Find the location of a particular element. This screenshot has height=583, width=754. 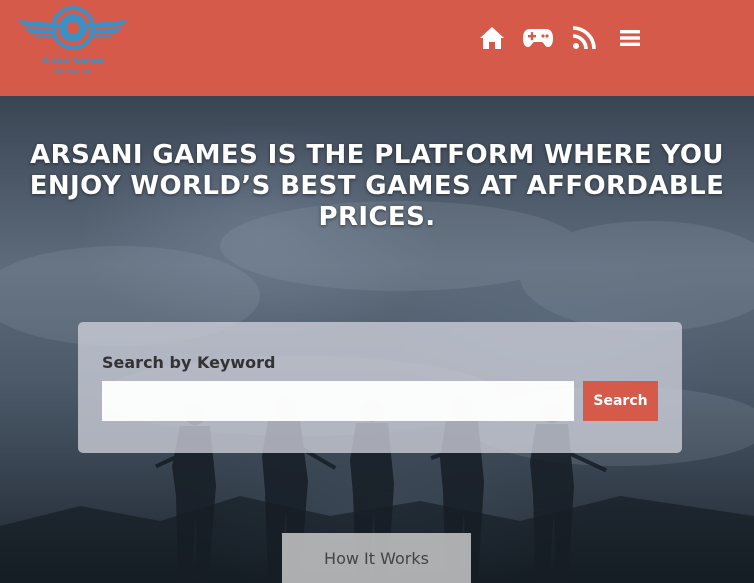

site-logo: Arsani Games Games Inc is located at coordinates (73, 42).